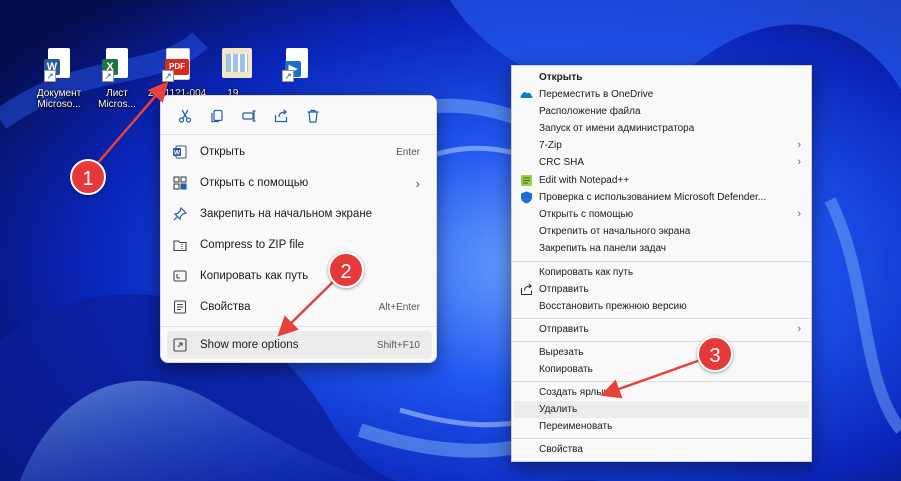 The image size is (901, 481). I want to click on classic-item-rename: Переименовать, so click(661, 426).